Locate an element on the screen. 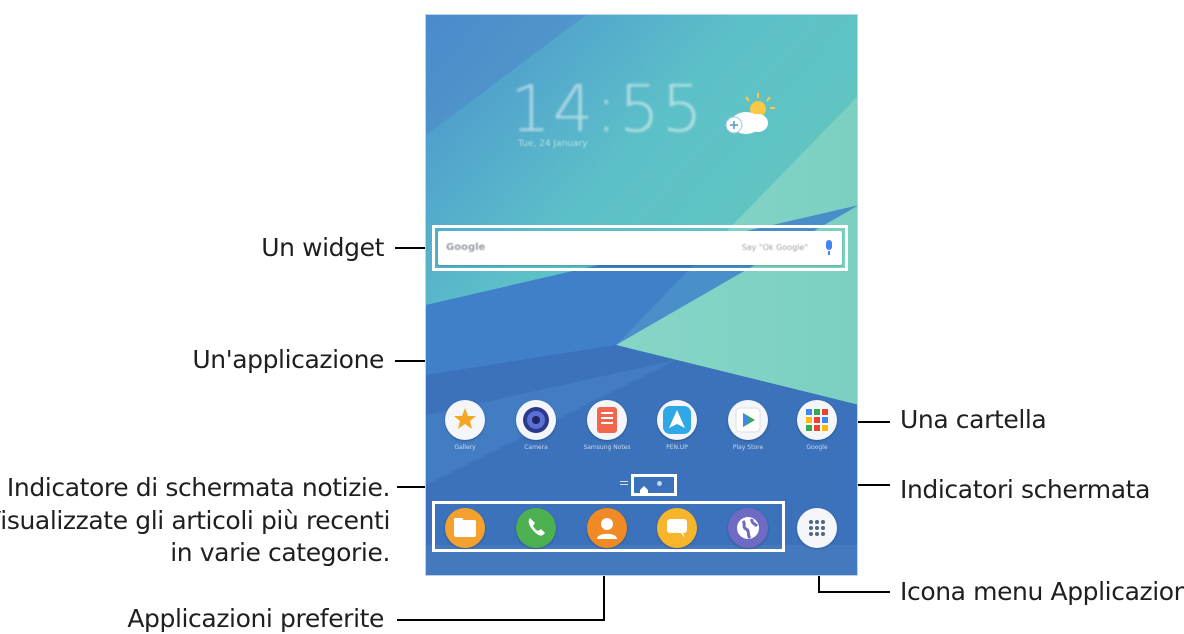 Image resolution: width=1184 pixels, height=634 pixels. gallery-app is located at coordinates (465, 420).